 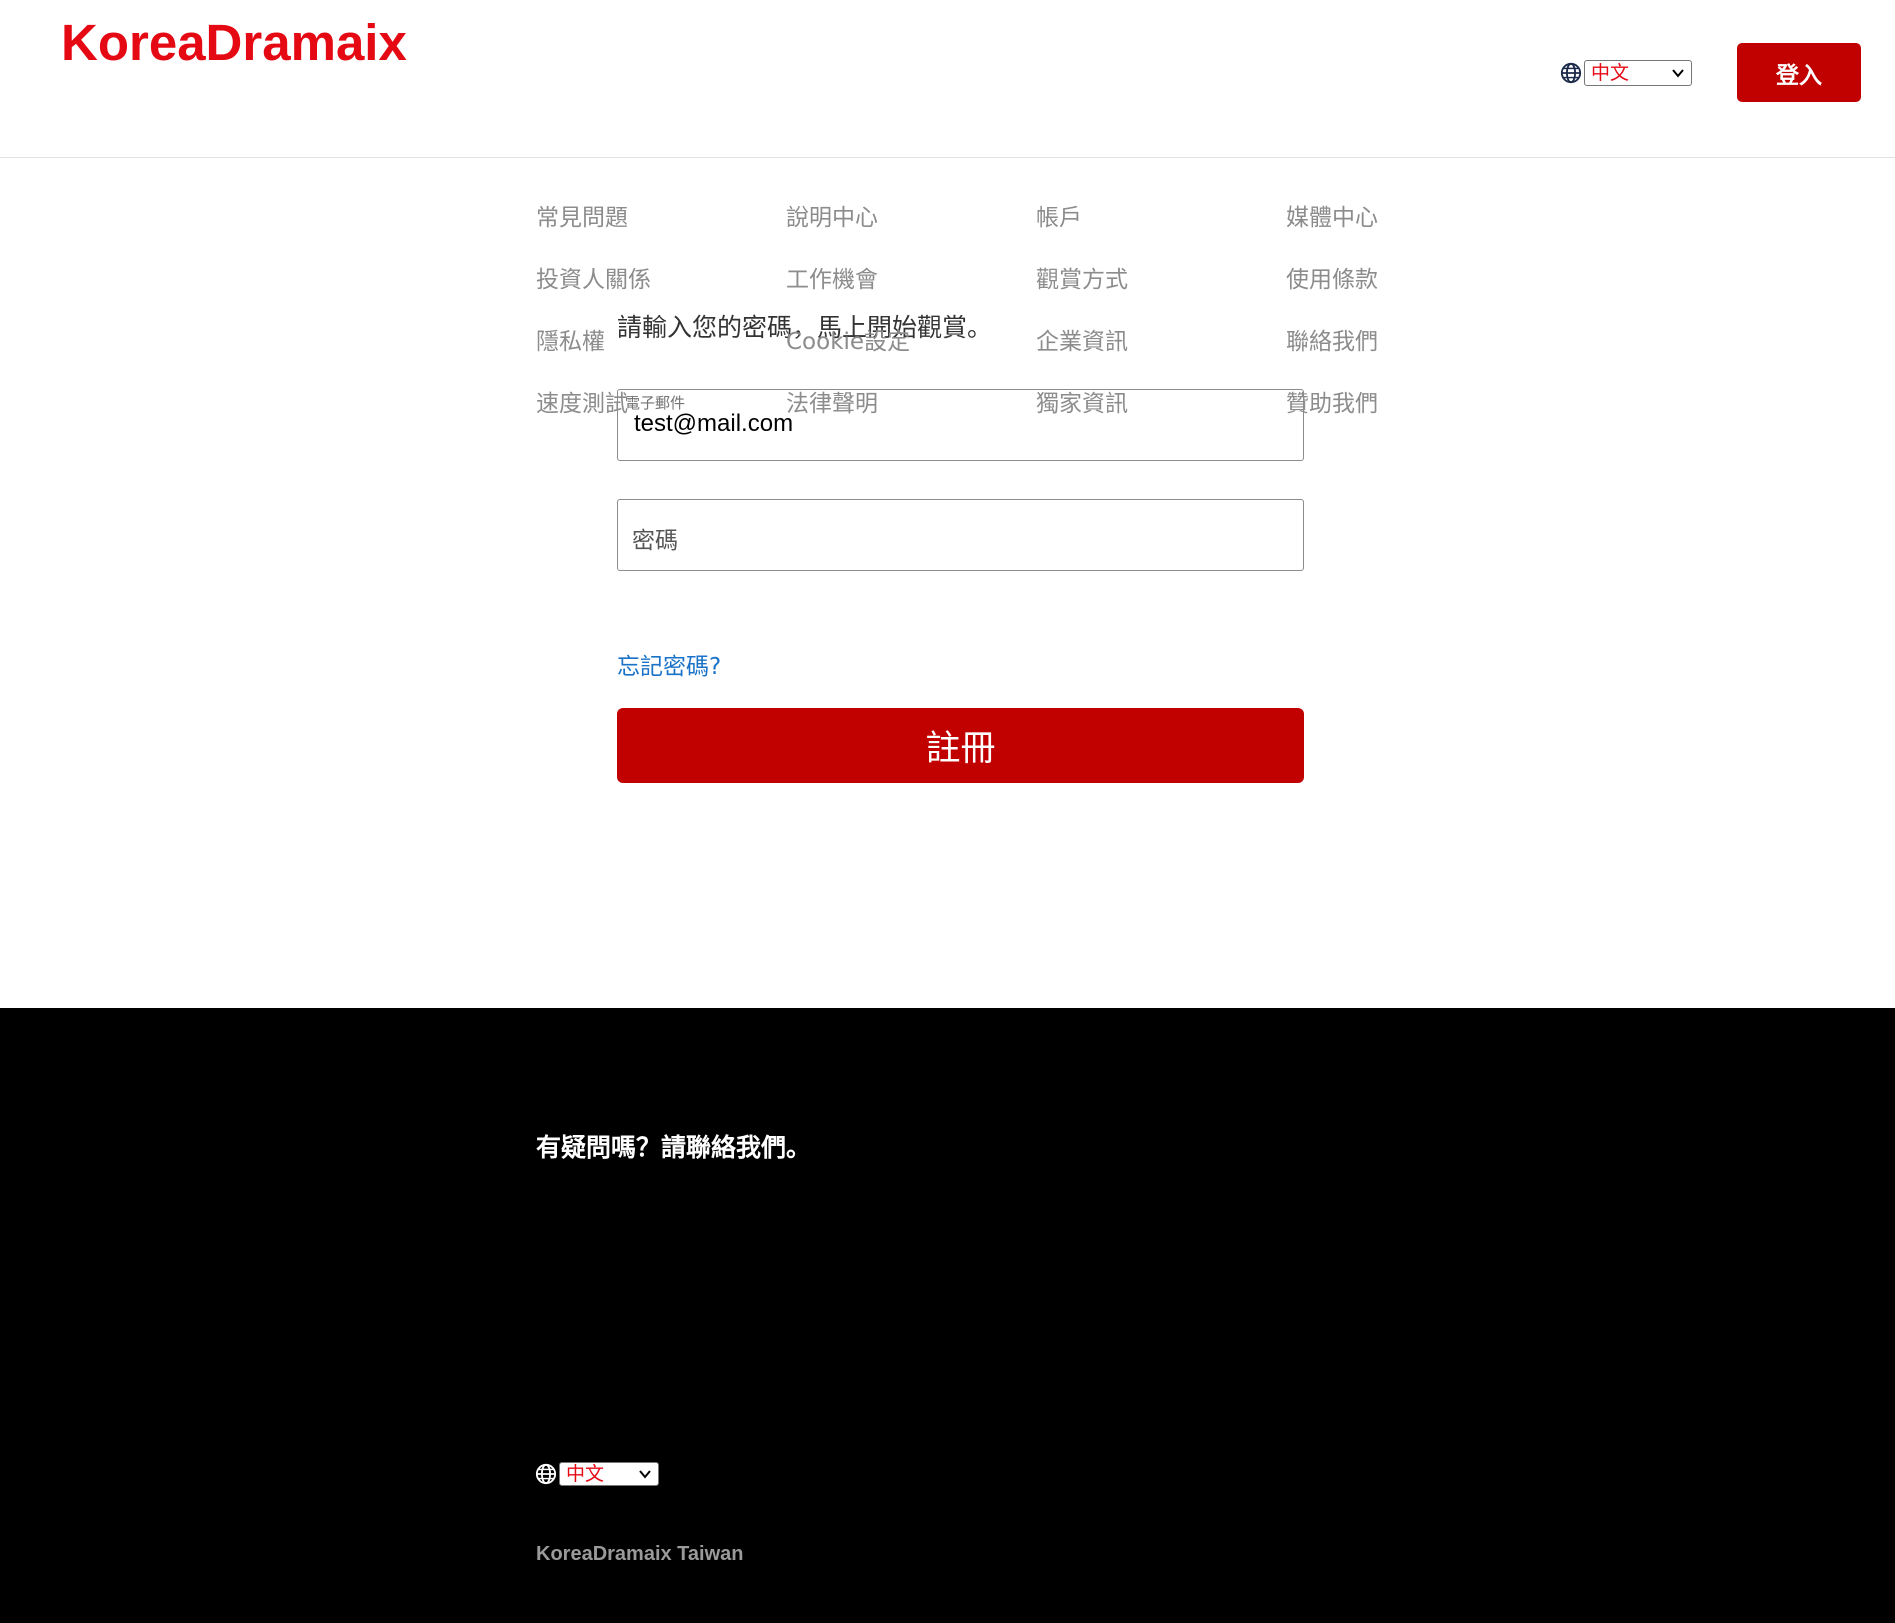 I want to click on footer-link-ways-to-watch: 觀賞方式, so click(x=1082, y=277).